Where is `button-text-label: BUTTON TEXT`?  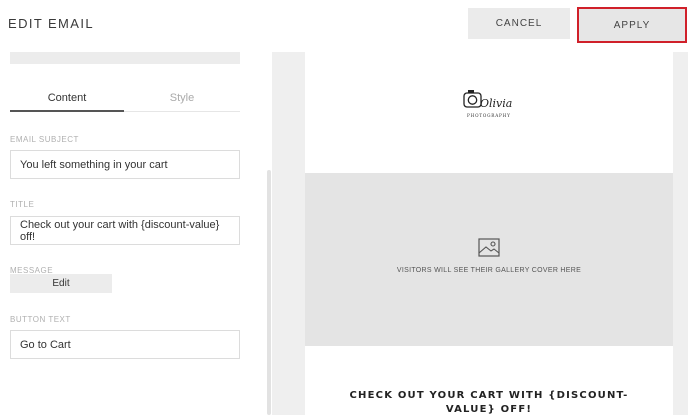
button-text-label: BUTTON TEXT is located at coordinates (40, 319).